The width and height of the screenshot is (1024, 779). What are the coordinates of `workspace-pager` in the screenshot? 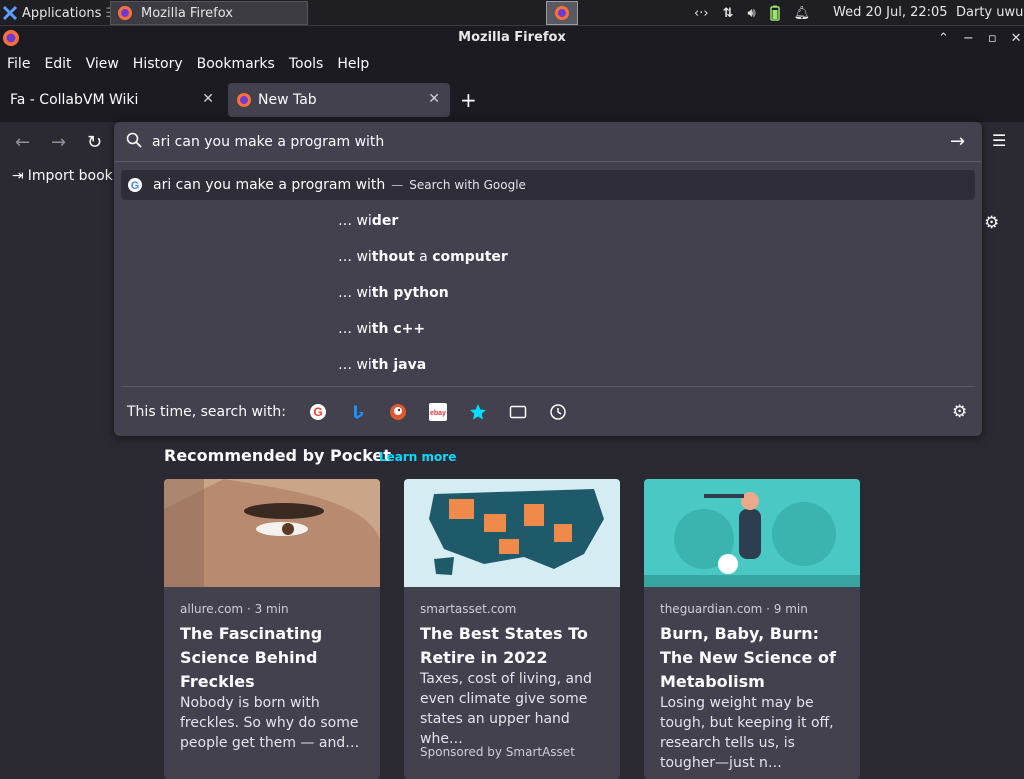 It's located at (562, 13).